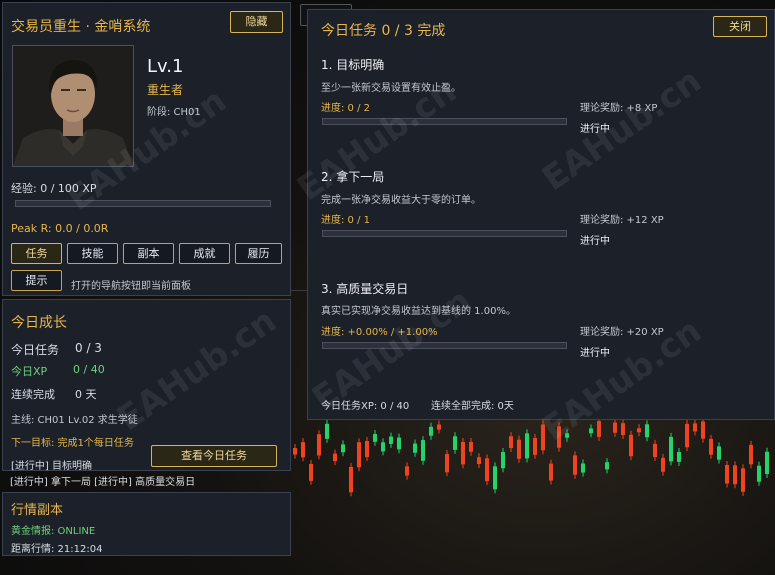  Describe the element at coordinates (51, 466) in the screenshot. I see `status-line-1: [进行中] 目标明确` at that location.